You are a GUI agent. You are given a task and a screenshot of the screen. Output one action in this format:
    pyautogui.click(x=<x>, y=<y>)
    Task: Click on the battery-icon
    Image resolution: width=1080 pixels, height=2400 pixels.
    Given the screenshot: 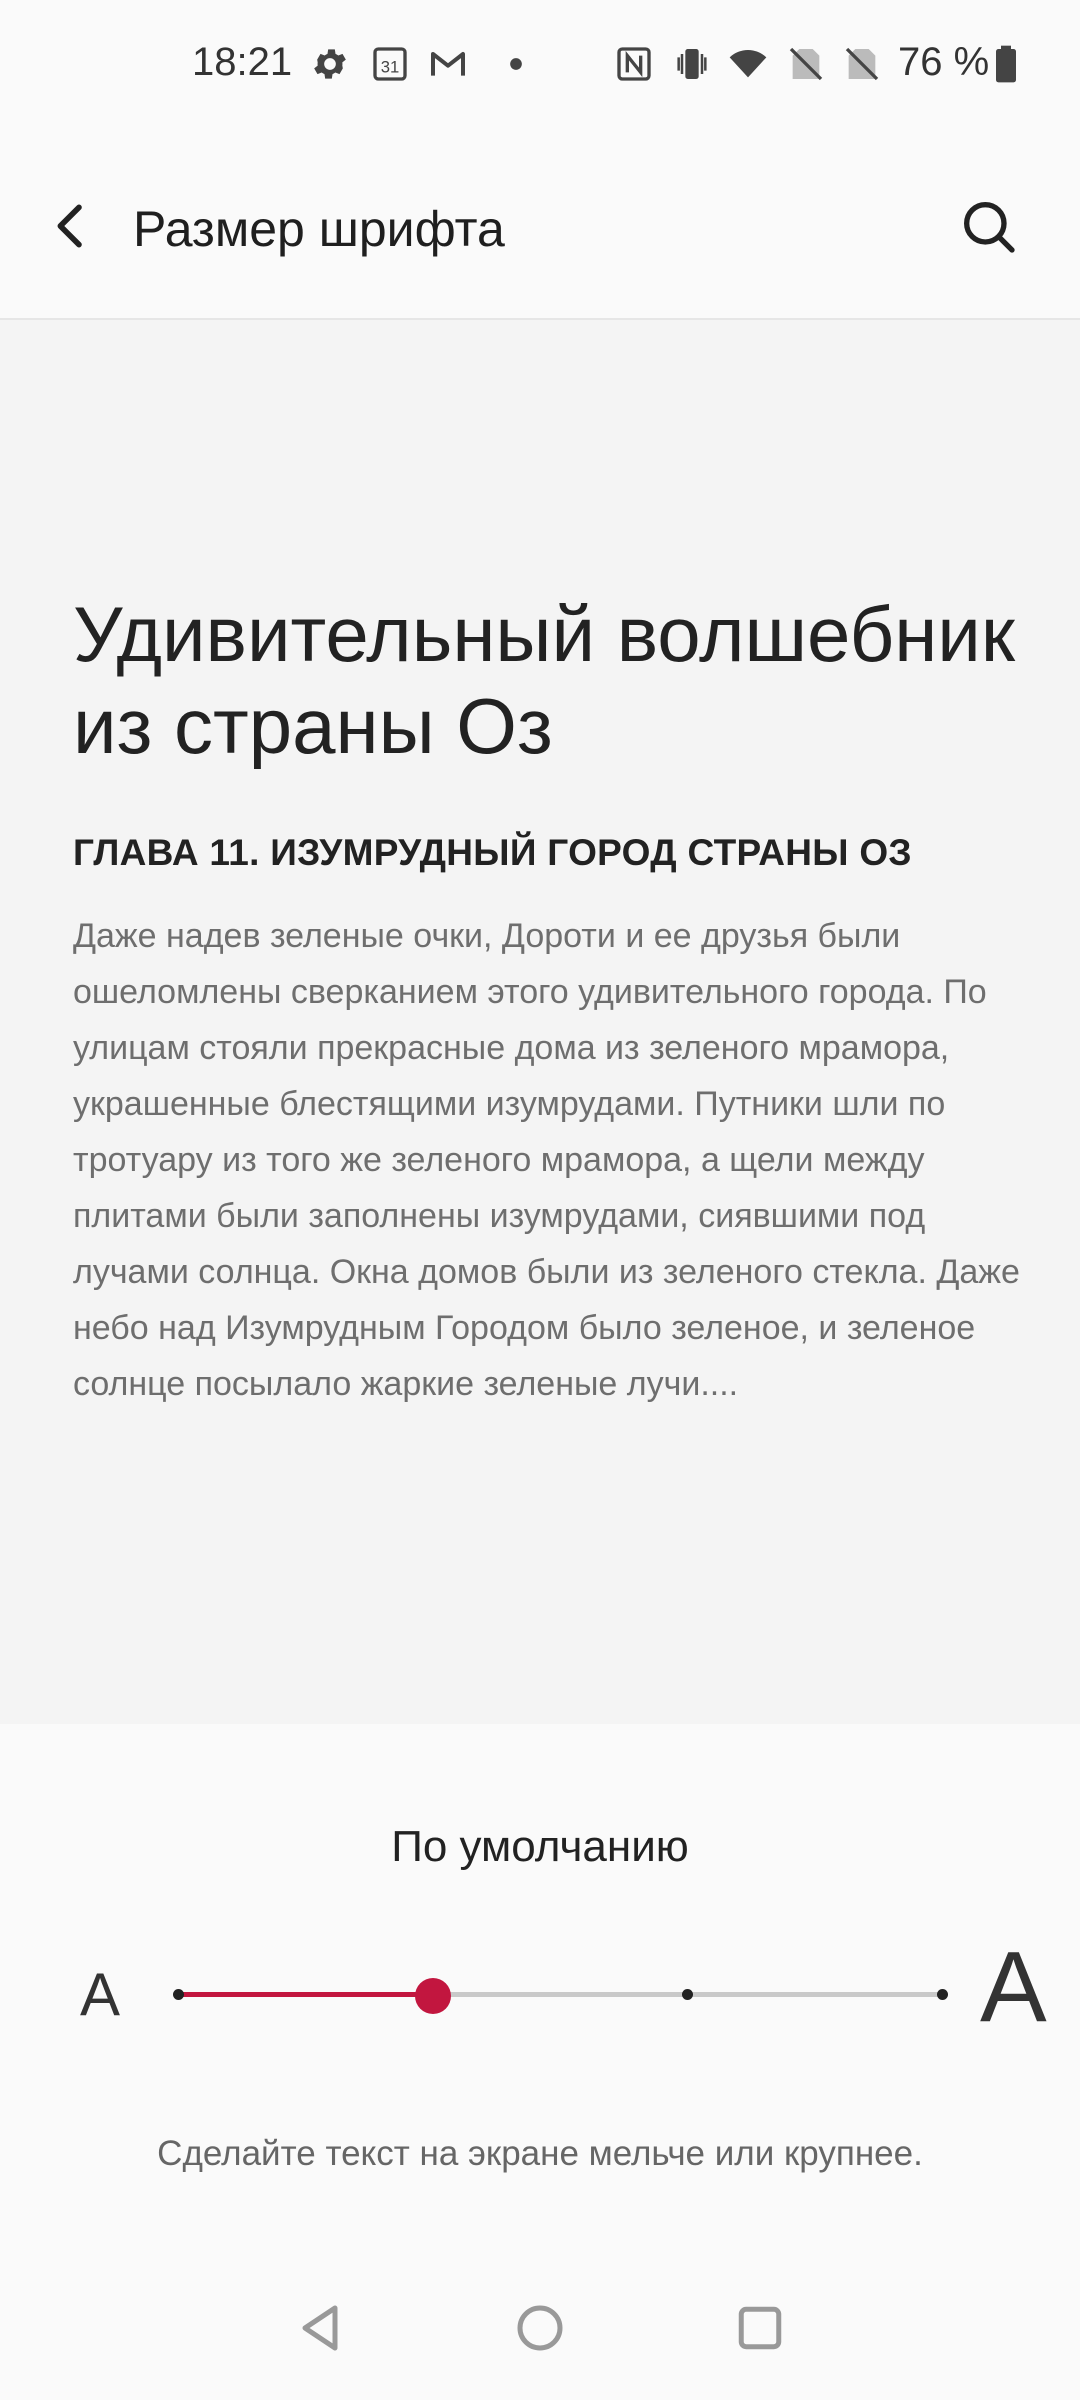 What is the action you would take?
    pyautogui.click(x=1006, y=64)
    